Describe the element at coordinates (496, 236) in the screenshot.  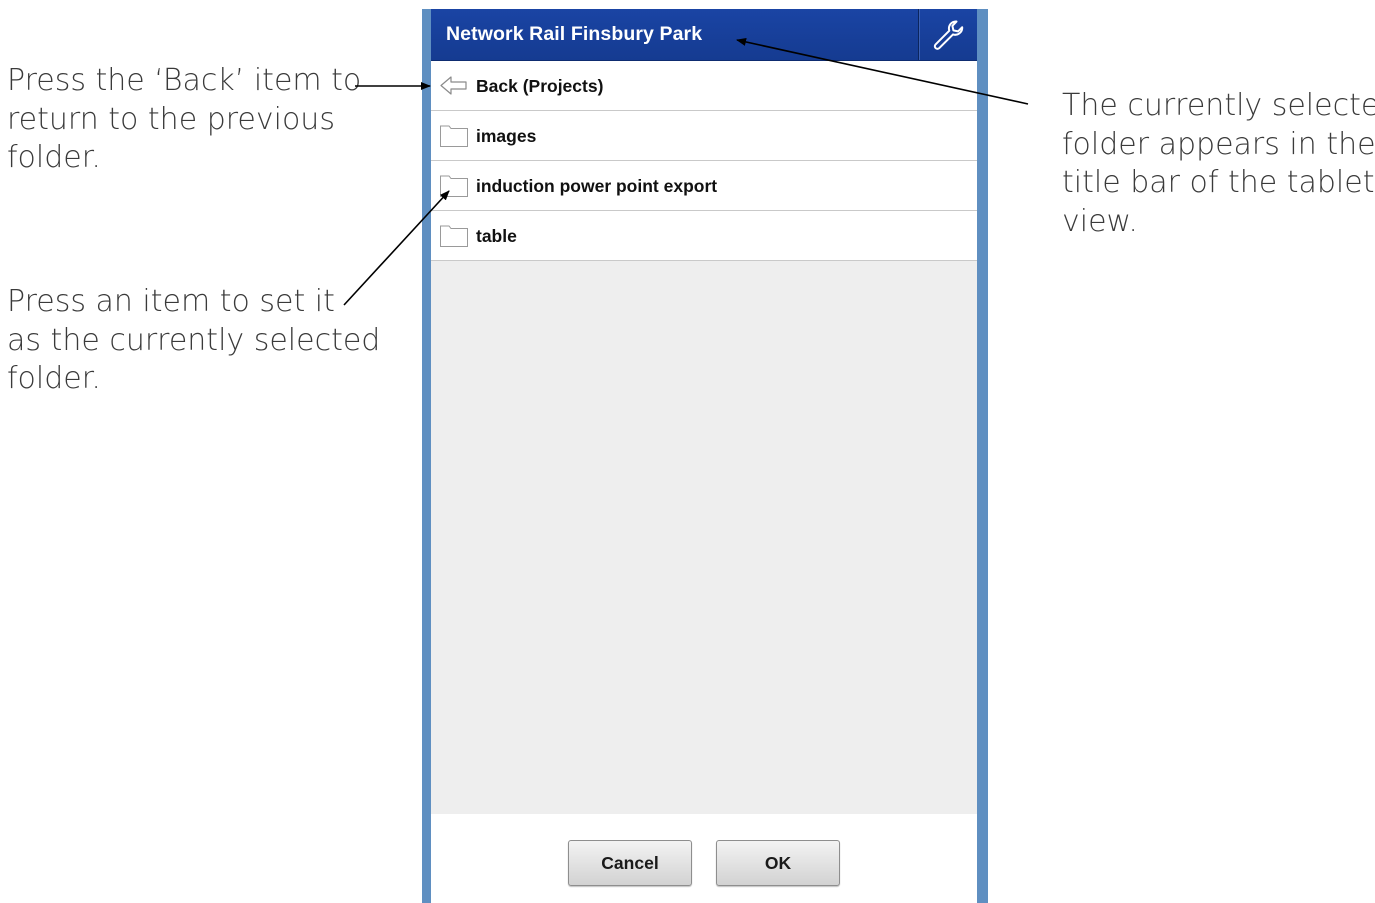
I see `folder-item-label: table` at that location.